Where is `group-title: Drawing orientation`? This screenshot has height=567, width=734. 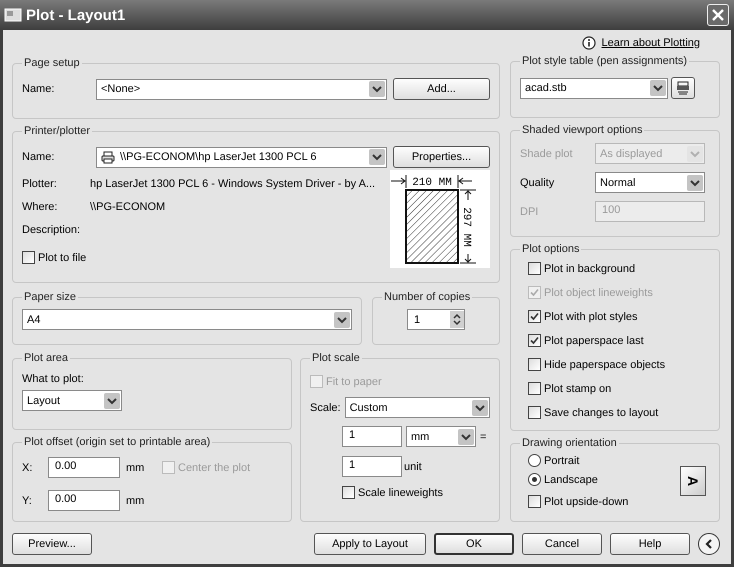 group-title: Drawing orientation is located at coordinates (569, 443).